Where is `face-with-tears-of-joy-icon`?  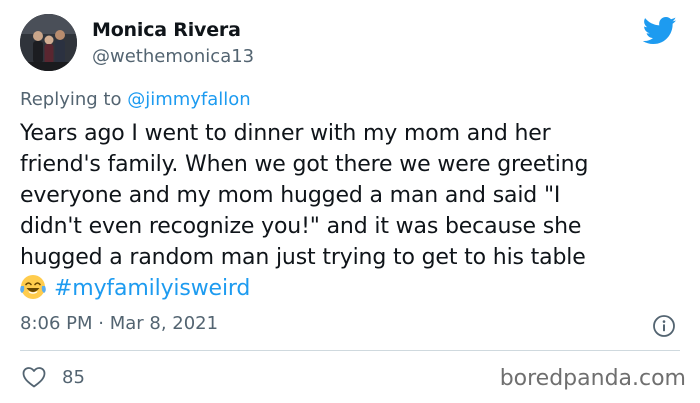
face-with-tears-of-joy-icon is located at coordinates (33, 287).